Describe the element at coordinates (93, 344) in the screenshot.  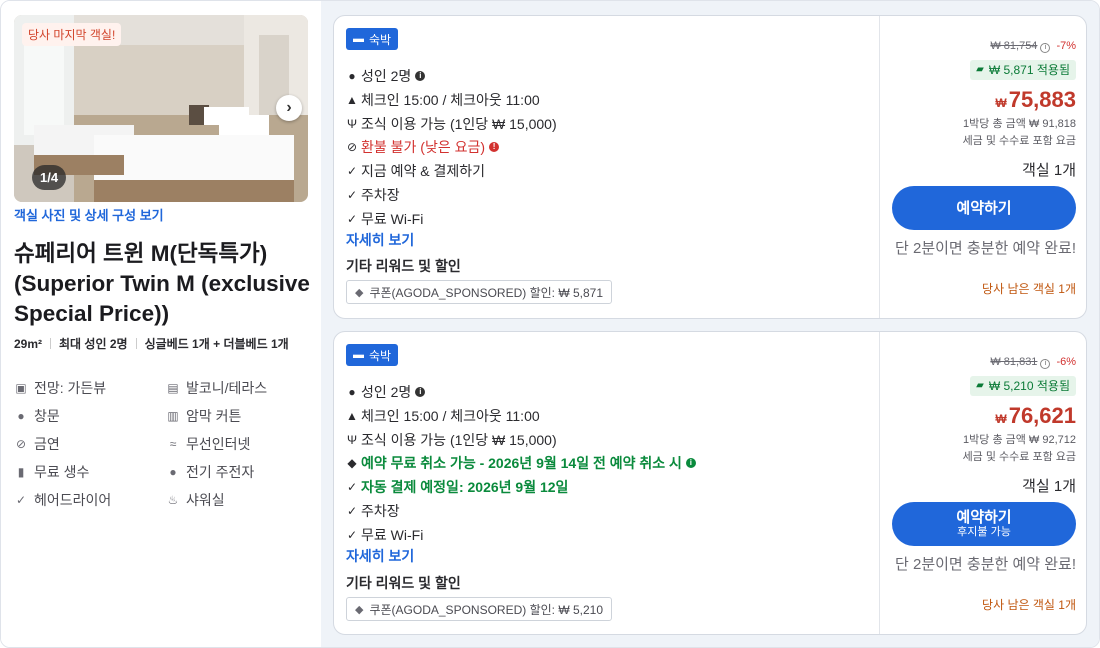
I see `room-occupancy: 최대 성인 2명` at that location.